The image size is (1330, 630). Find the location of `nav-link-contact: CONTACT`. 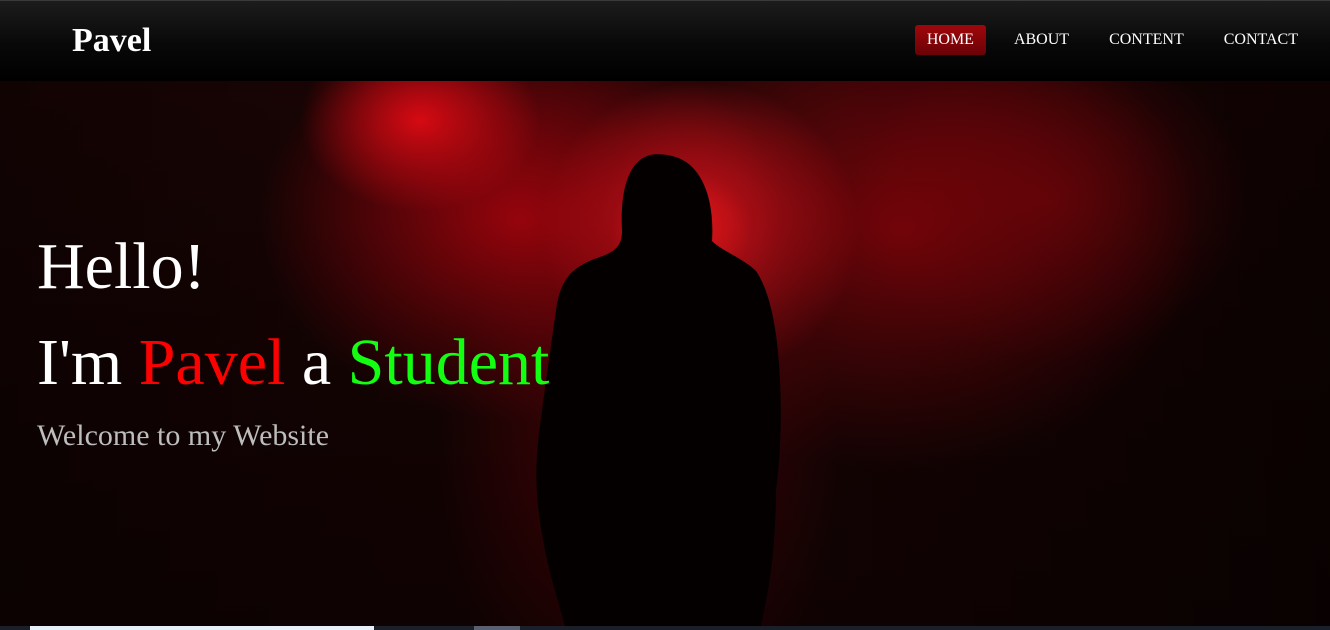

nav-link-contact: CONTACT is located at coordinates (1261, 40).